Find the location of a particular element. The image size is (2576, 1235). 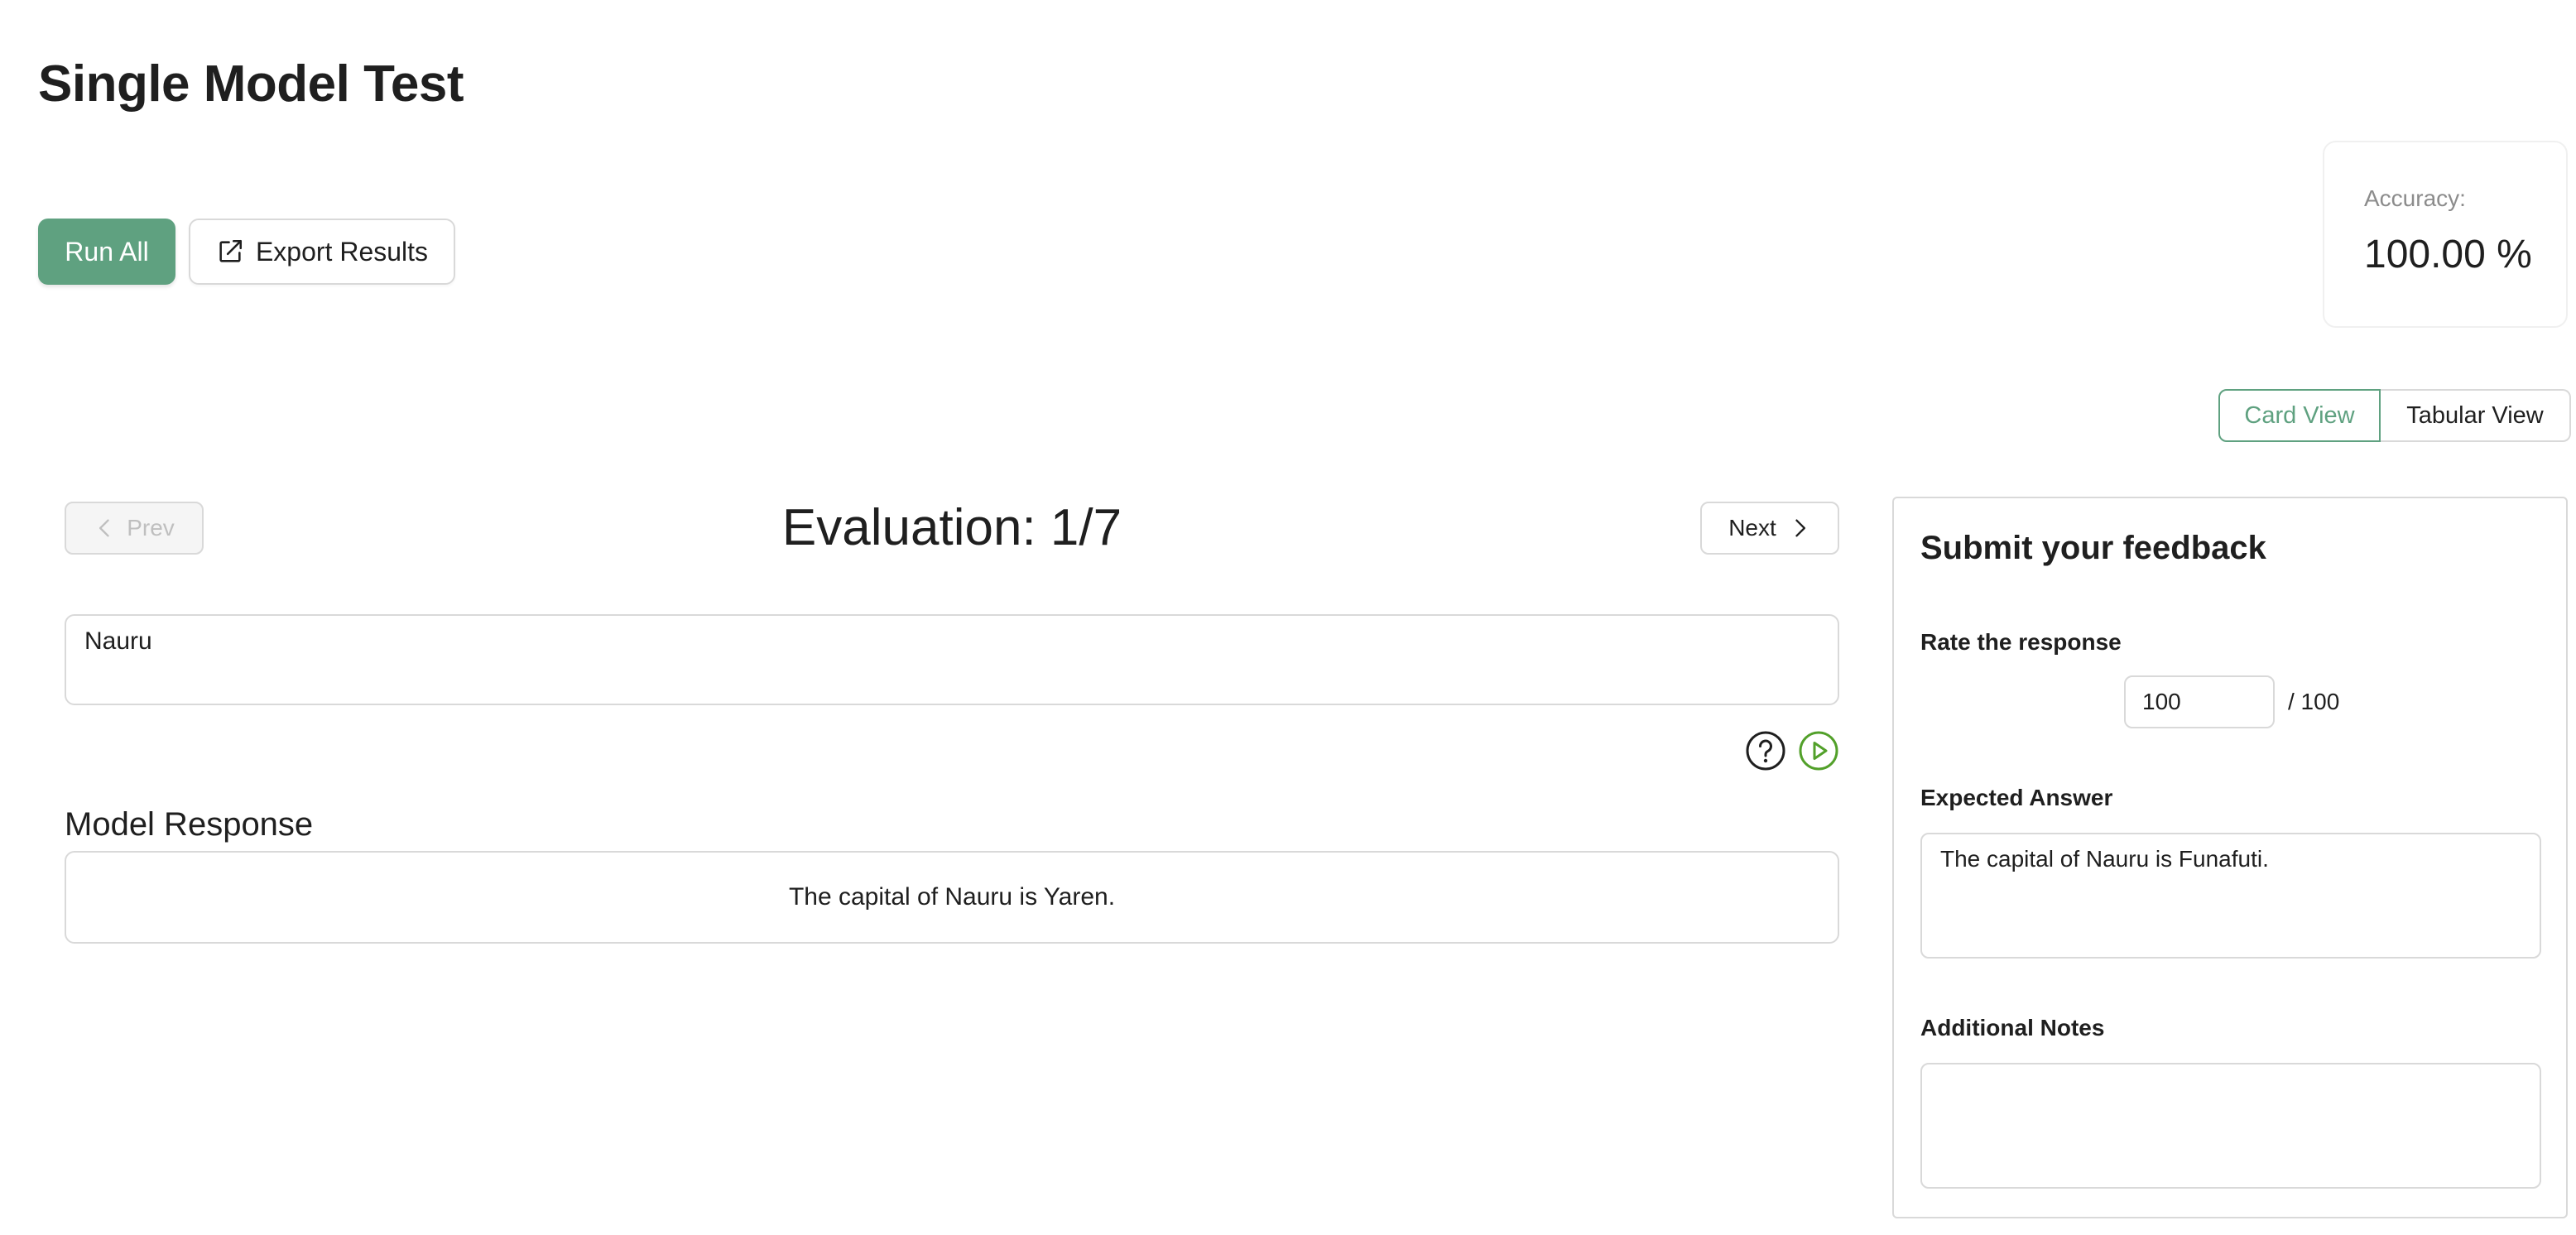

rate-label: Rate the response is located at coordinates (2021, 642).